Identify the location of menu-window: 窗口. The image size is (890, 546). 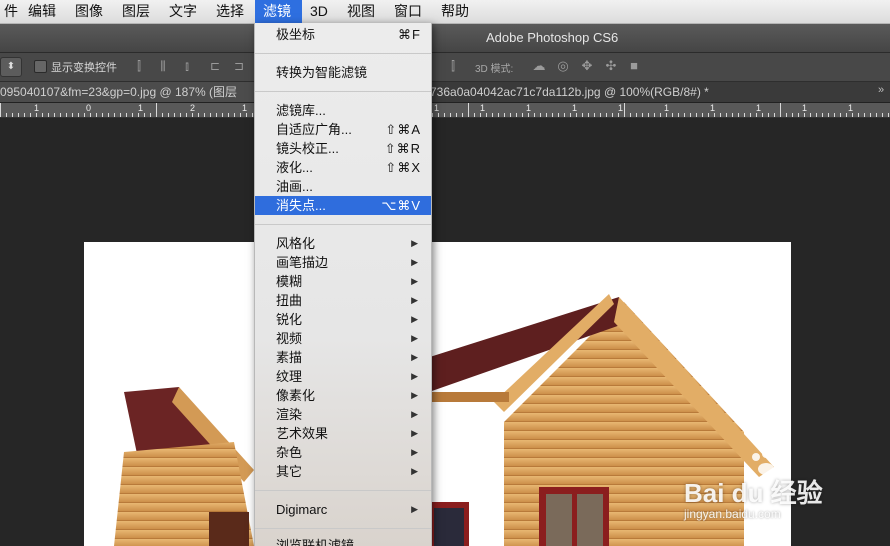
(408, 11).